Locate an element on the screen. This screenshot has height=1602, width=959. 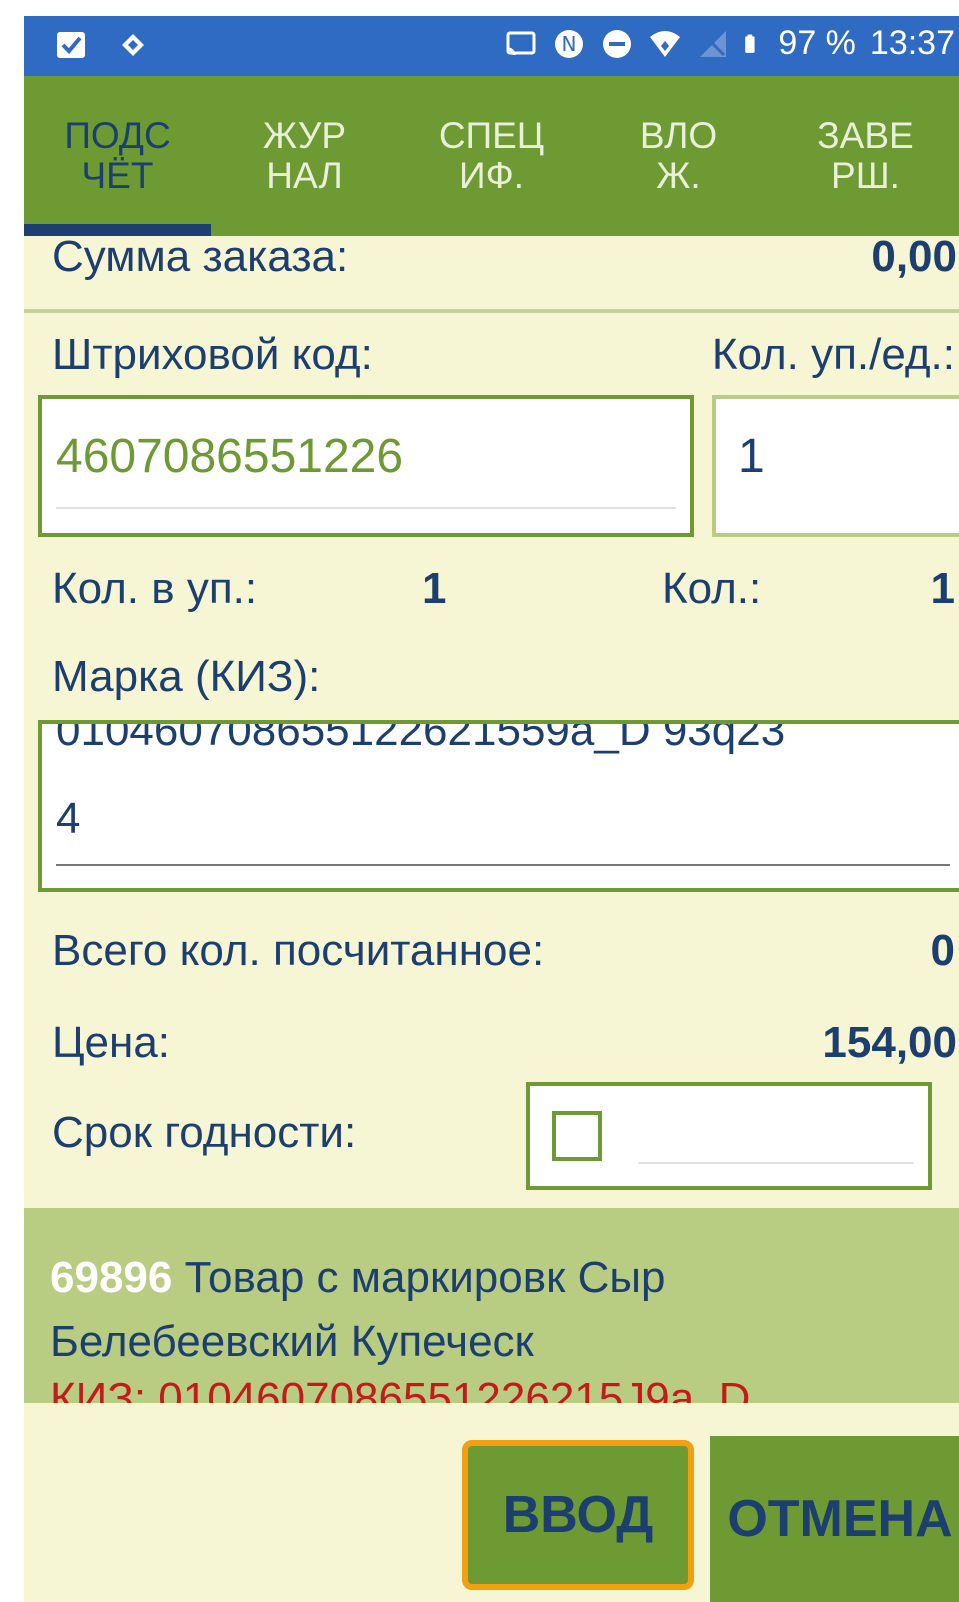
price-label: Цена: is located at coordinates (111, 1042).